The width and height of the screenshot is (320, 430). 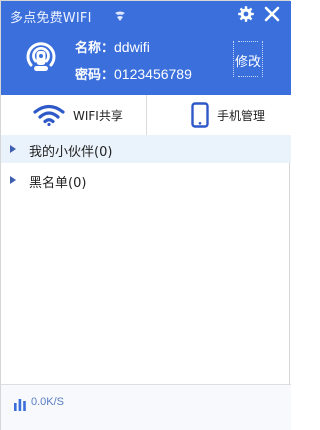 I want to click on wifi-password-value: 0123456789, so click(x=153, y=74).